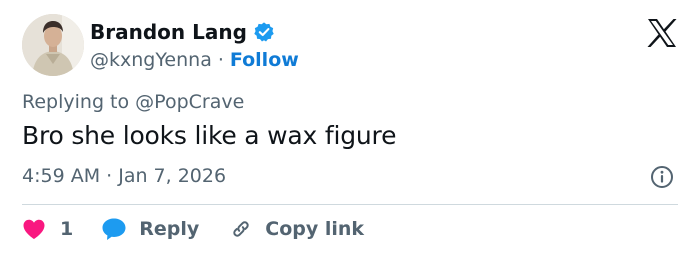 This screenshot has width=700, height=256. I want to click on handle-row: @kxngYenna · Follow, so click(194, 60).